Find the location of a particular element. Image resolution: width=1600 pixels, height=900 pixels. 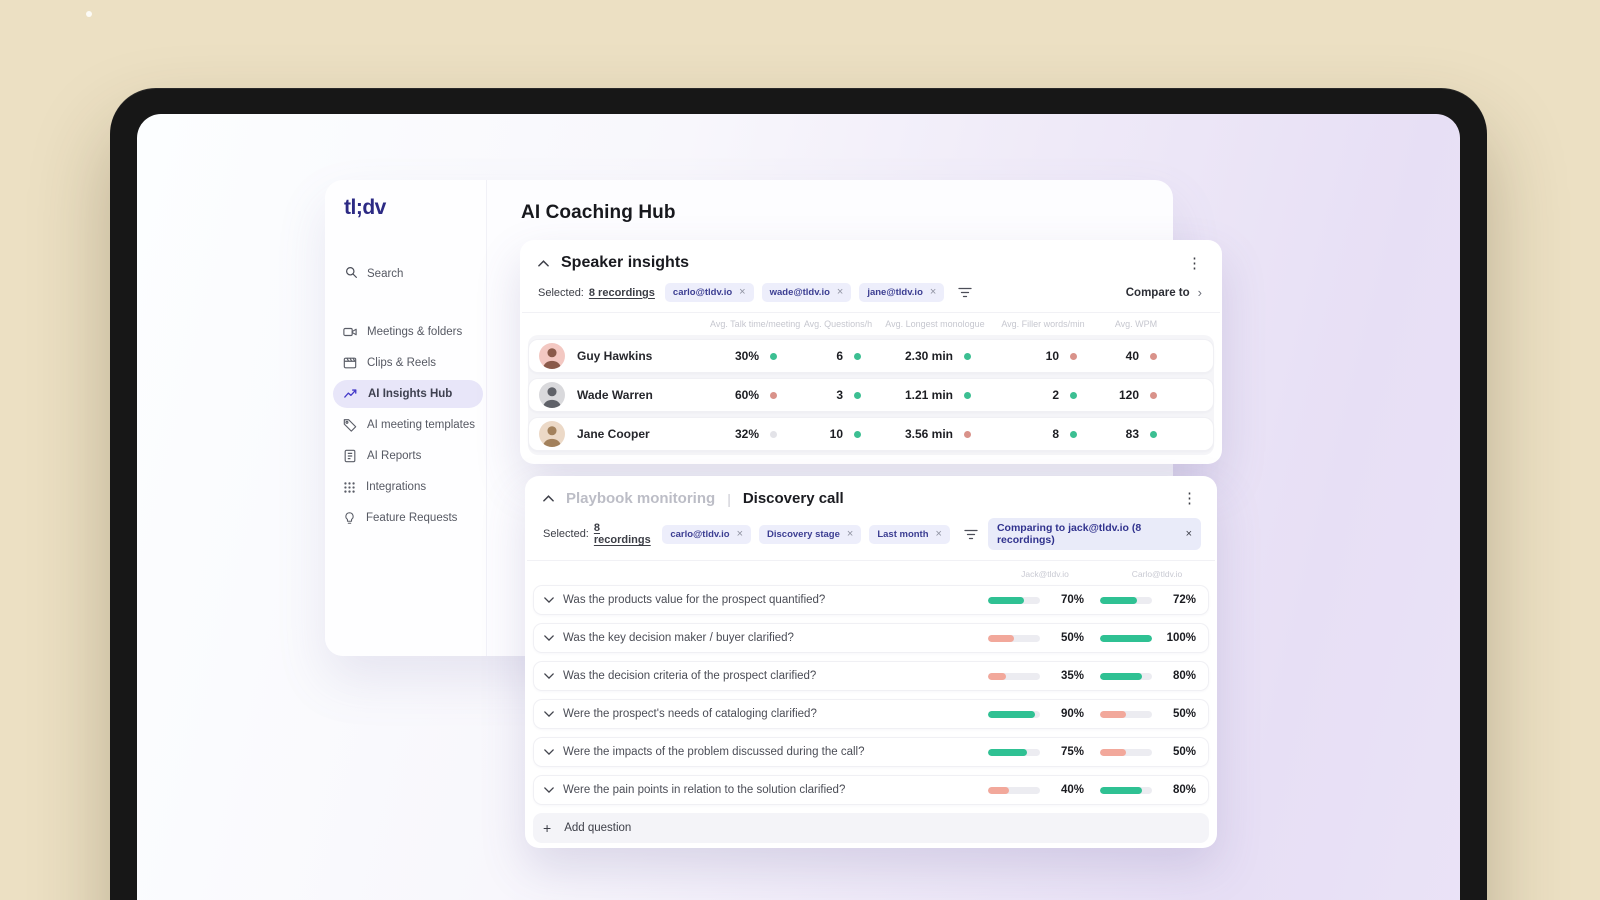

metric-cell: 30% is located at coordinates (754, 356).